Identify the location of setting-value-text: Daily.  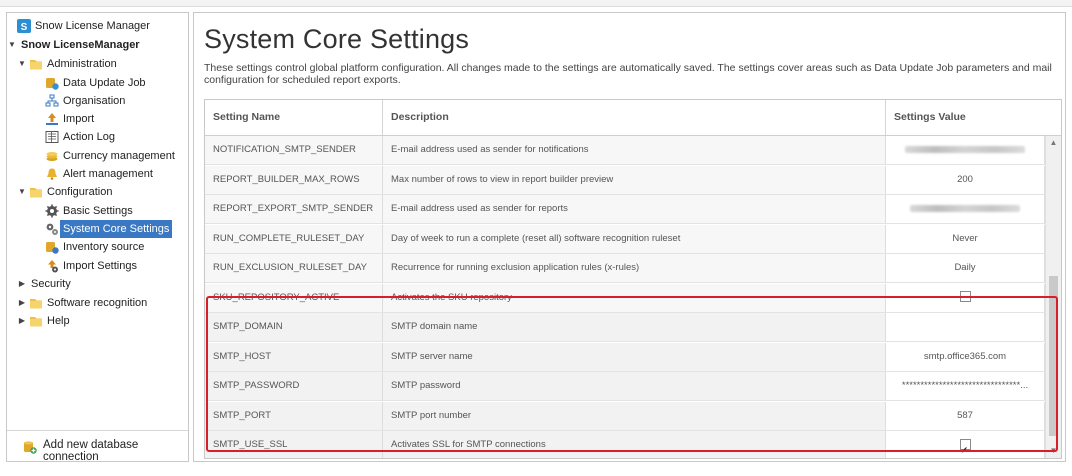
(965, 267).